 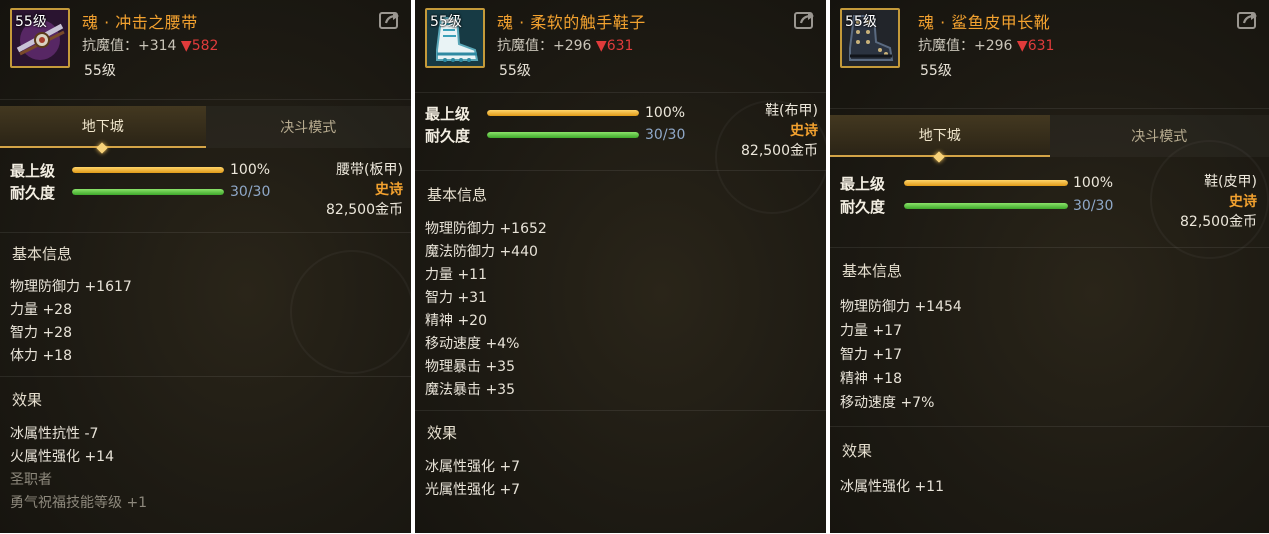 I want to click on list-item: 体力 +18, so click(x=41, y=356).